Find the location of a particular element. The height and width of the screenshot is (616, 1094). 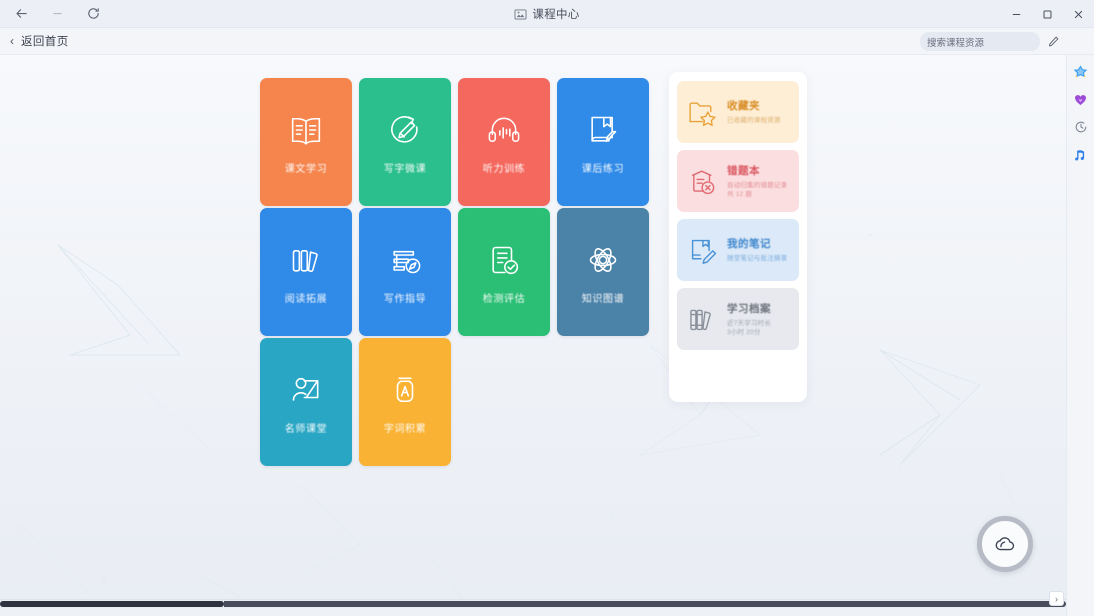

card-mistake-book: 错题本 自动归集的错题记录 共 12 题 is located at coordinates (738, 181).